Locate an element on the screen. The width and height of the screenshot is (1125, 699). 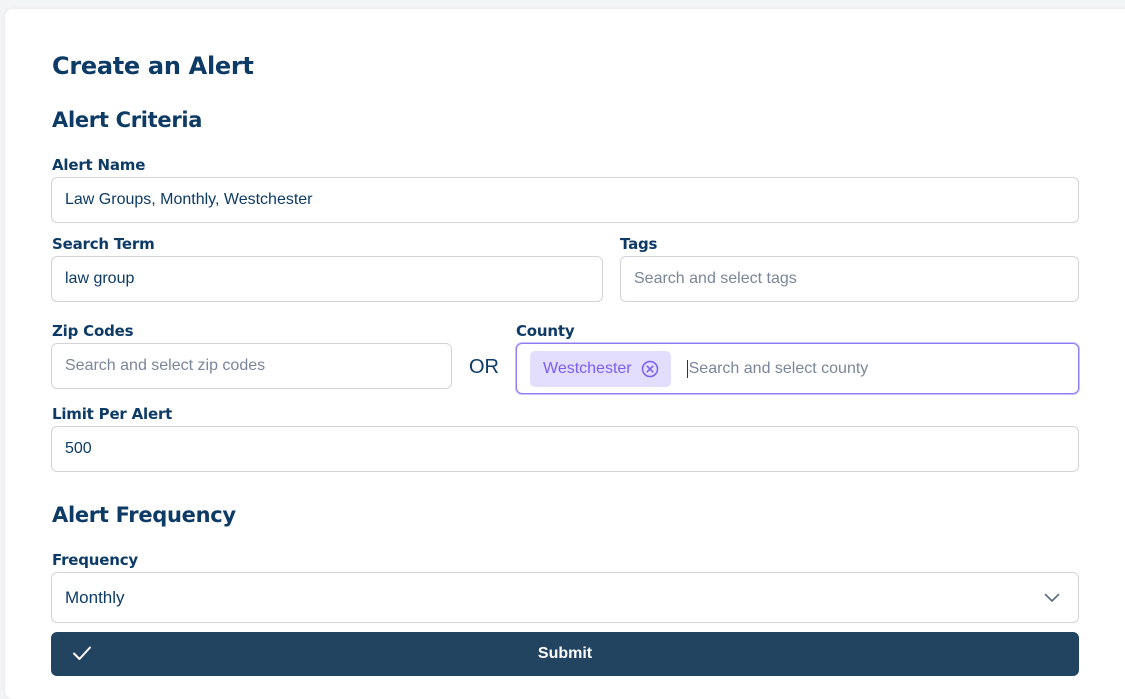
frequency-select: Monthly is located at coordinates (565, 597).